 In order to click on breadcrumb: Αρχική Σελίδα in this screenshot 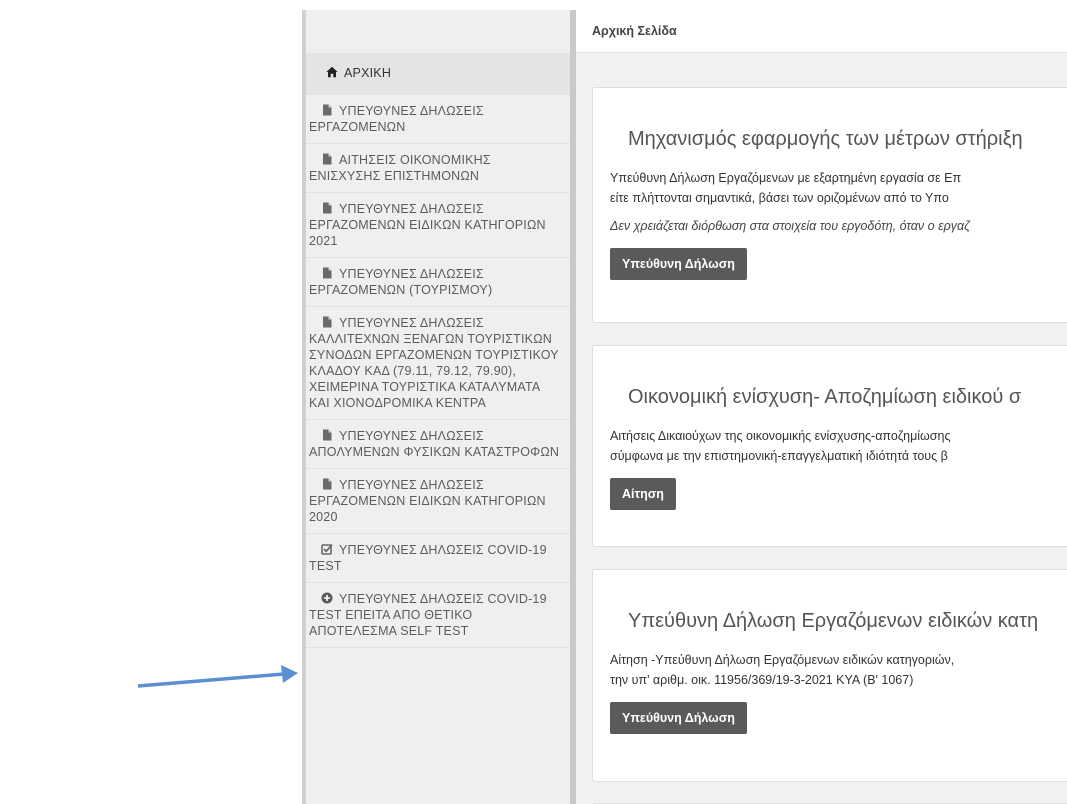, I will do `click(821, 31)`.